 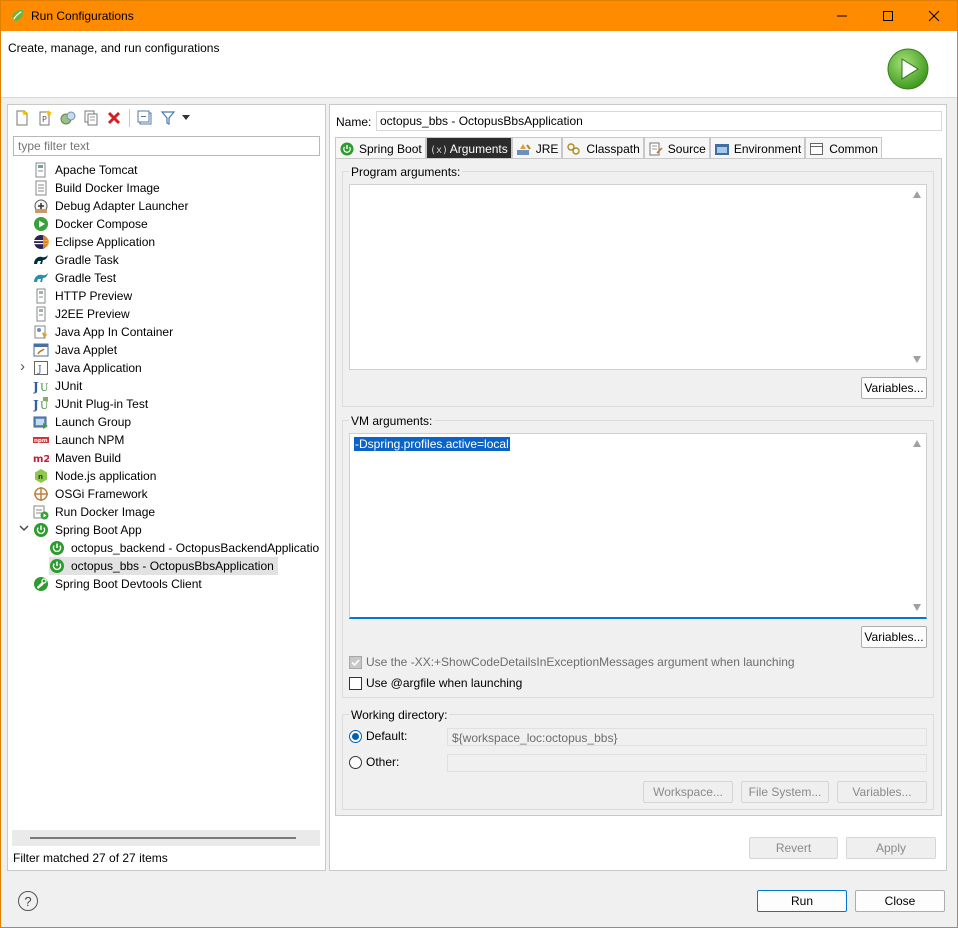 I want to click on collapse-arrow-icon, so click(x=24, y=529).